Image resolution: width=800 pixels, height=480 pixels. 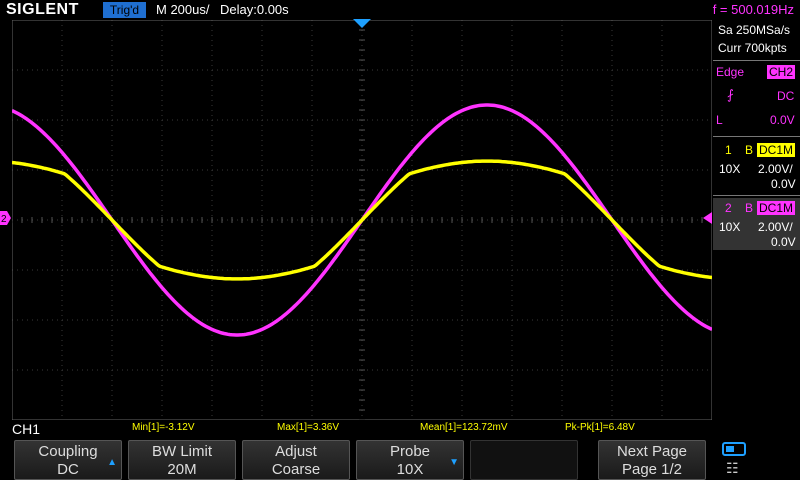 I want to click on trigger-level-marker, so click(x=707, y=218).